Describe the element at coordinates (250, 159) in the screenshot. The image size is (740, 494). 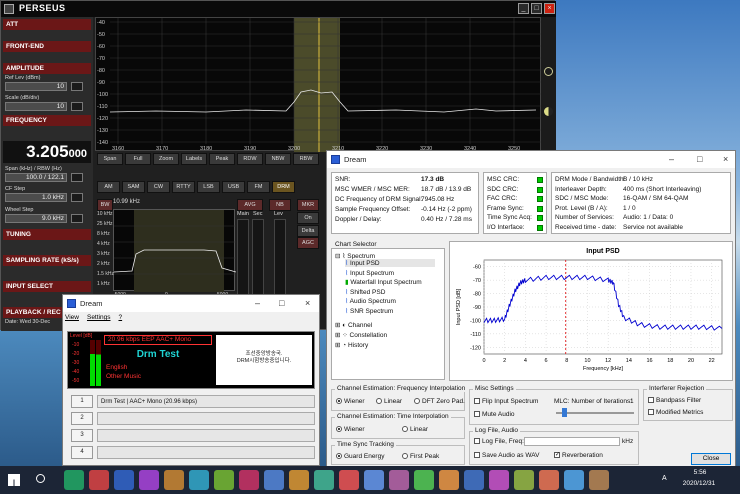
I see `display-button-rdw: RDW` at that location.